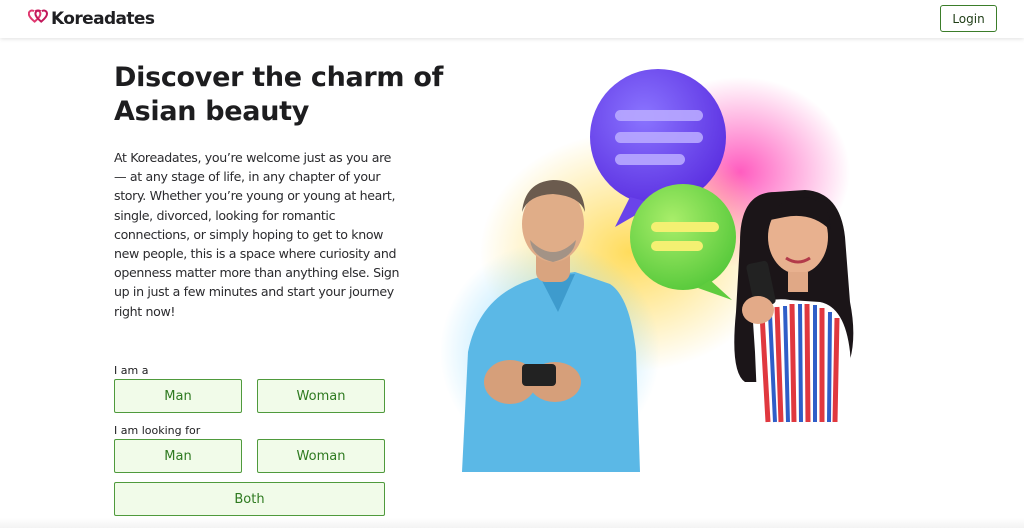  Describe the element at coordinates (178, 456) in the screenshot. I see `looking-for-man-button: Man` at that location.